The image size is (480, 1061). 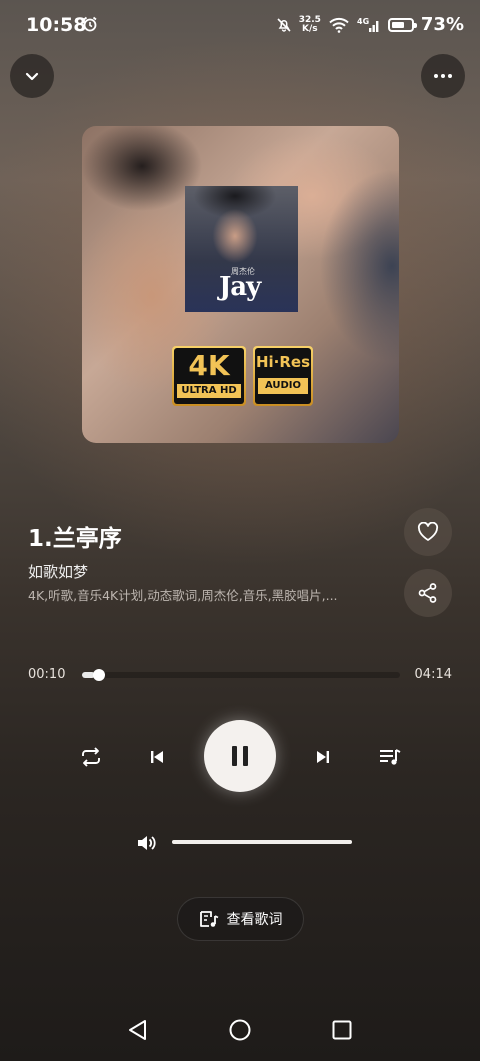 I want to click on badge-4k-sublabel: ULTRA HD, so click(x=209, y=391).